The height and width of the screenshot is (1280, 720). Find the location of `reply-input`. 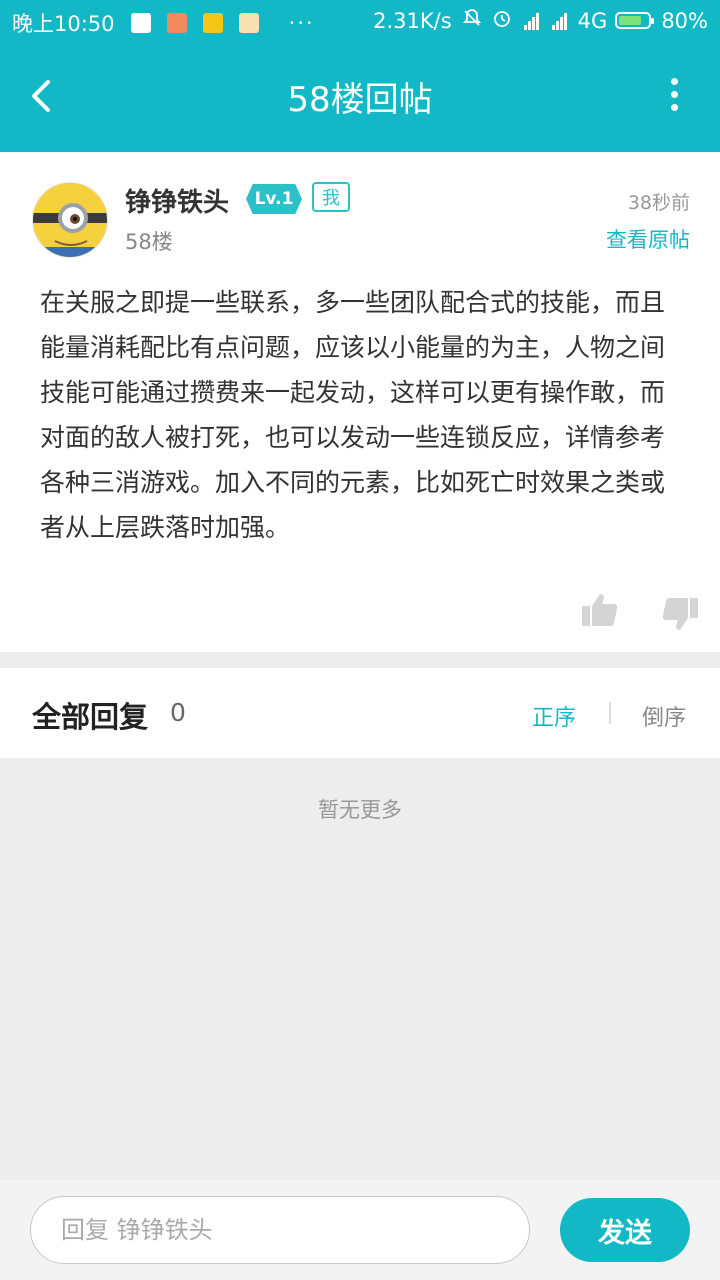

reply-input is located at coordinates (280, 1230).